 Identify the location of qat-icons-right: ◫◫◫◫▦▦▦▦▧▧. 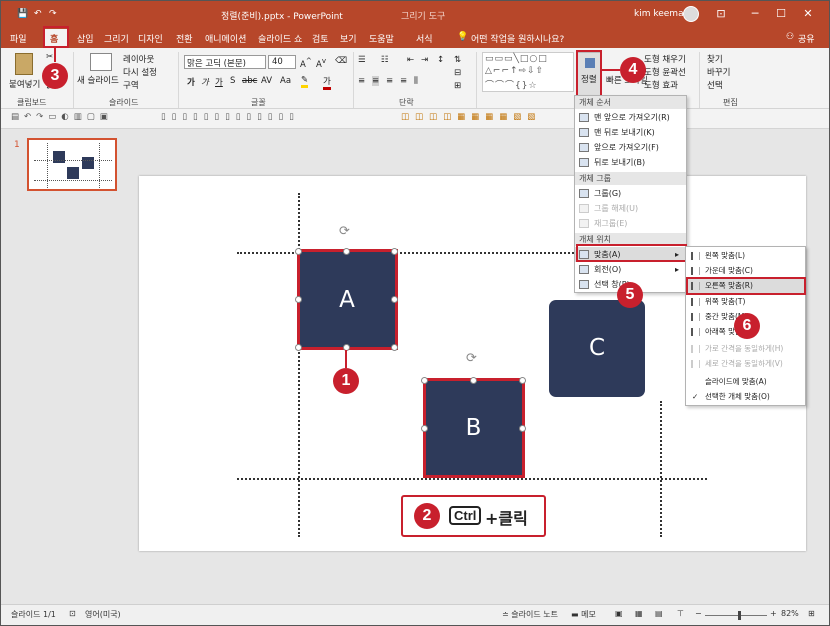
(471, 117).